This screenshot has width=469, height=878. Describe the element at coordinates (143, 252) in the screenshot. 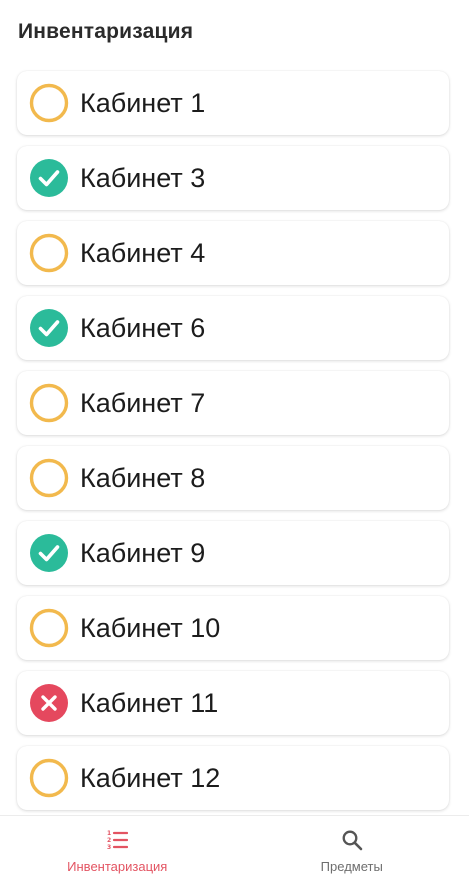

I see `room-label: Кабинет 4` at that location.